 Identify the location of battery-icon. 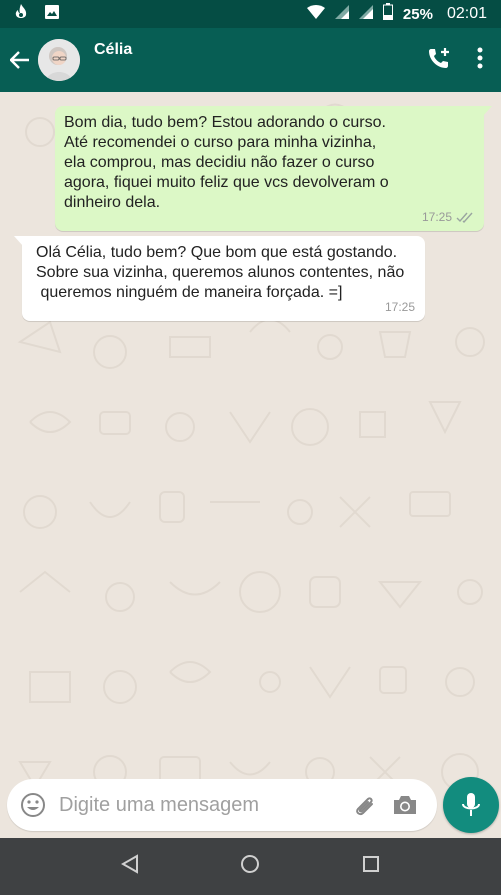
(387, 14).